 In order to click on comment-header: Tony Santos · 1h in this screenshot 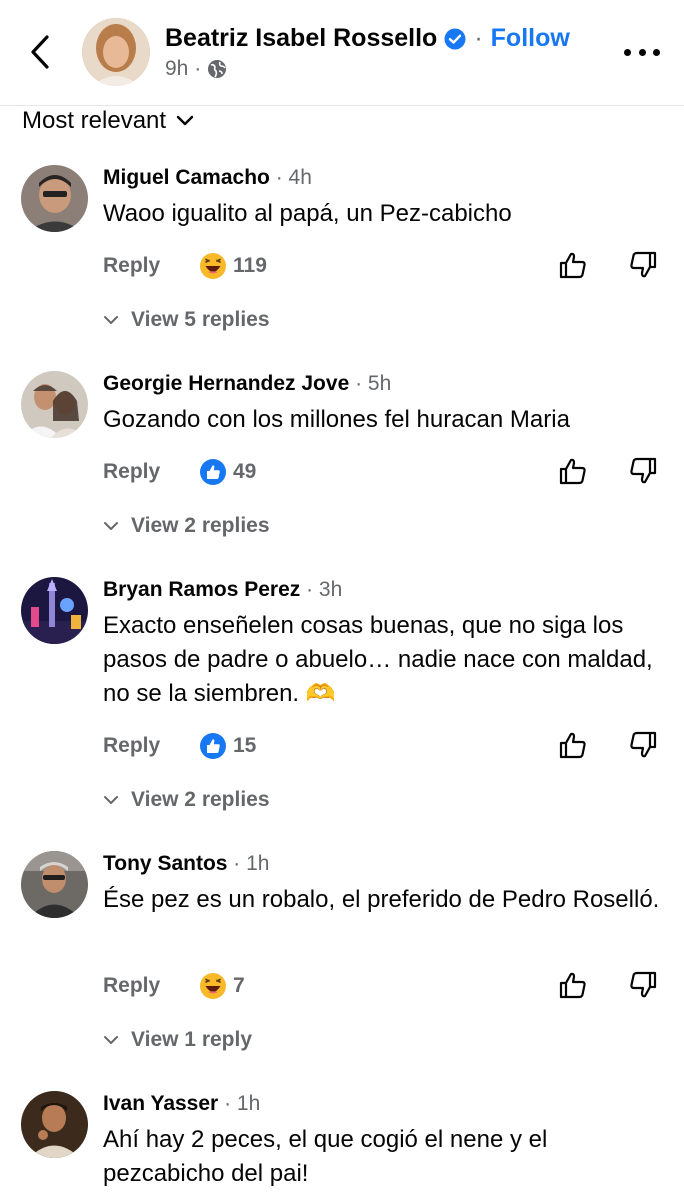, I will do `click(186, 864)`.